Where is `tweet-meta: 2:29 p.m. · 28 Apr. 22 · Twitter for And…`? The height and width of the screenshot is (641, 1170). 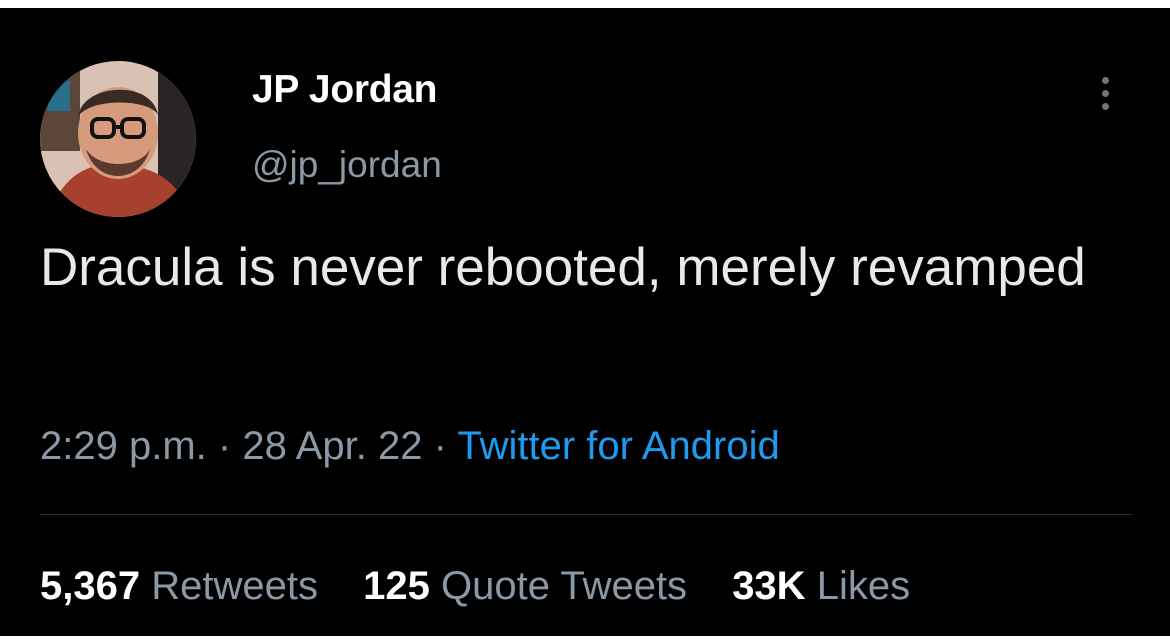
tweet-meta: 2:29 p.m. · 28 Apr. 22 · Twitter for And… is located at coordinates (410, 446).